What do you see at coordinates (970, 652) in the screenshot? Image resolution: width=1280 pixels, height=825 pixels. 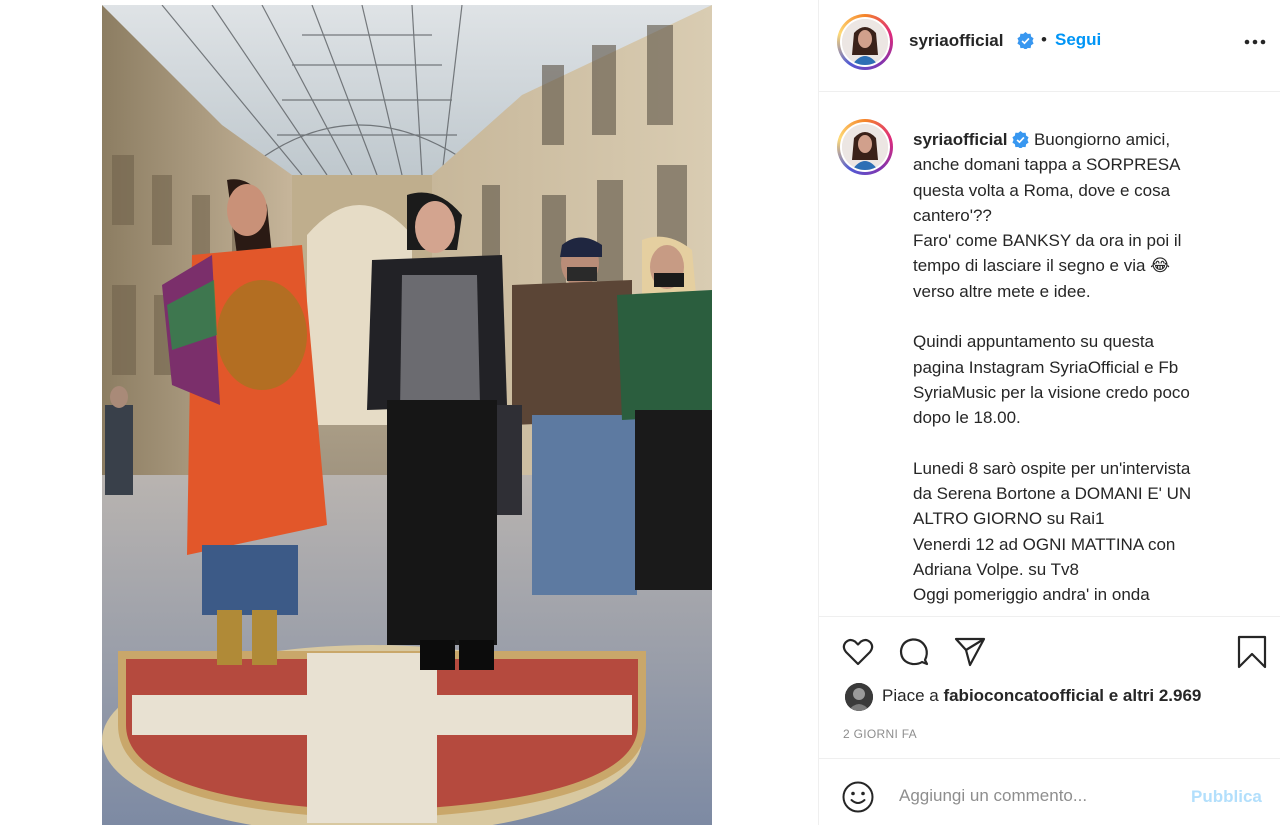 I see `share-icon` at bounding box center [970, 652].